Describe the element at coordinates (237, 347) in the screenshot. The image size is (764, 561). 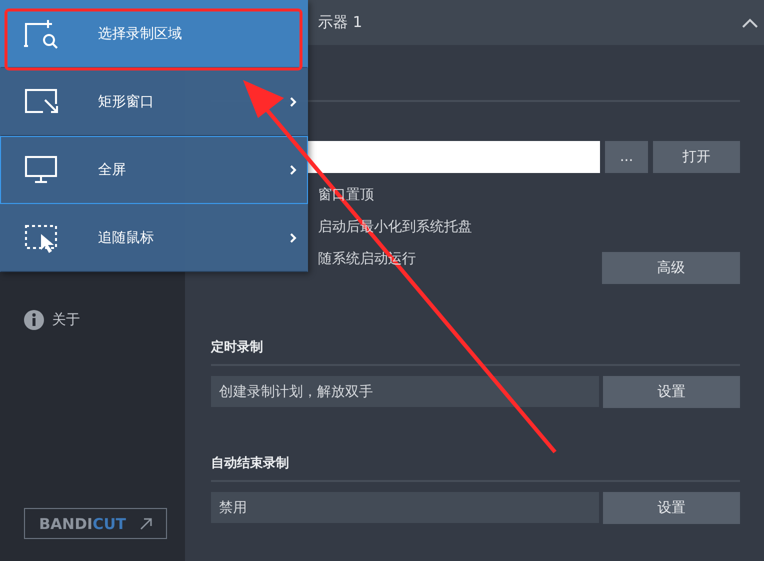
I see `section-title: 定时录制` at that location.